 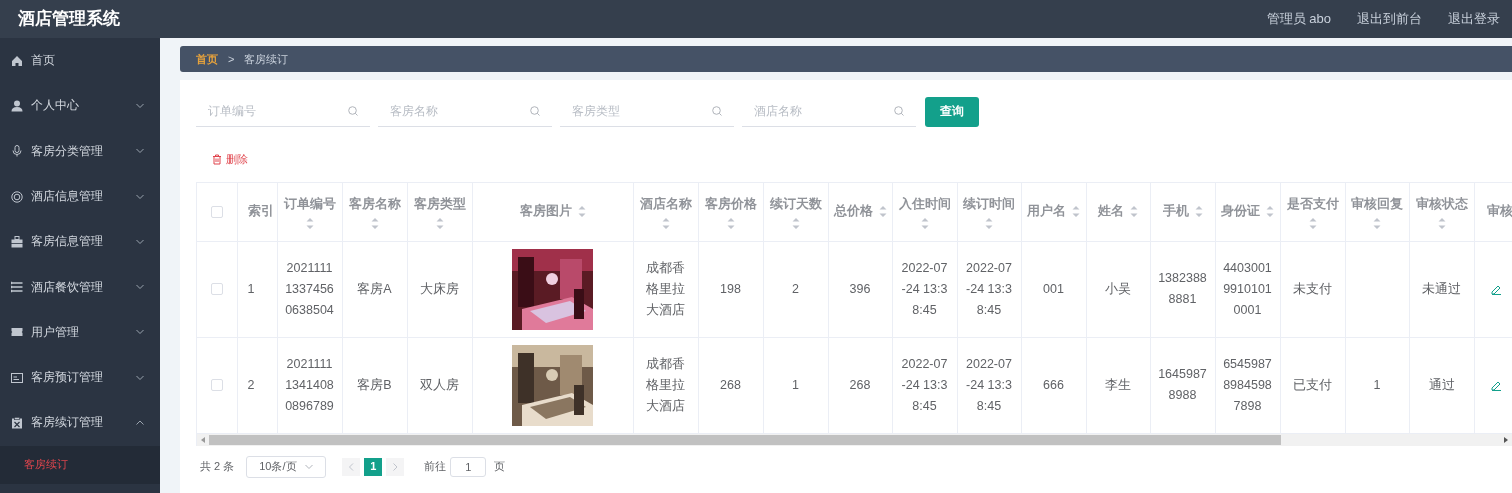 What do you see at coordinates (17, 196) in the screenshot?
I see `target-icon` at bounding box center [17, 196].